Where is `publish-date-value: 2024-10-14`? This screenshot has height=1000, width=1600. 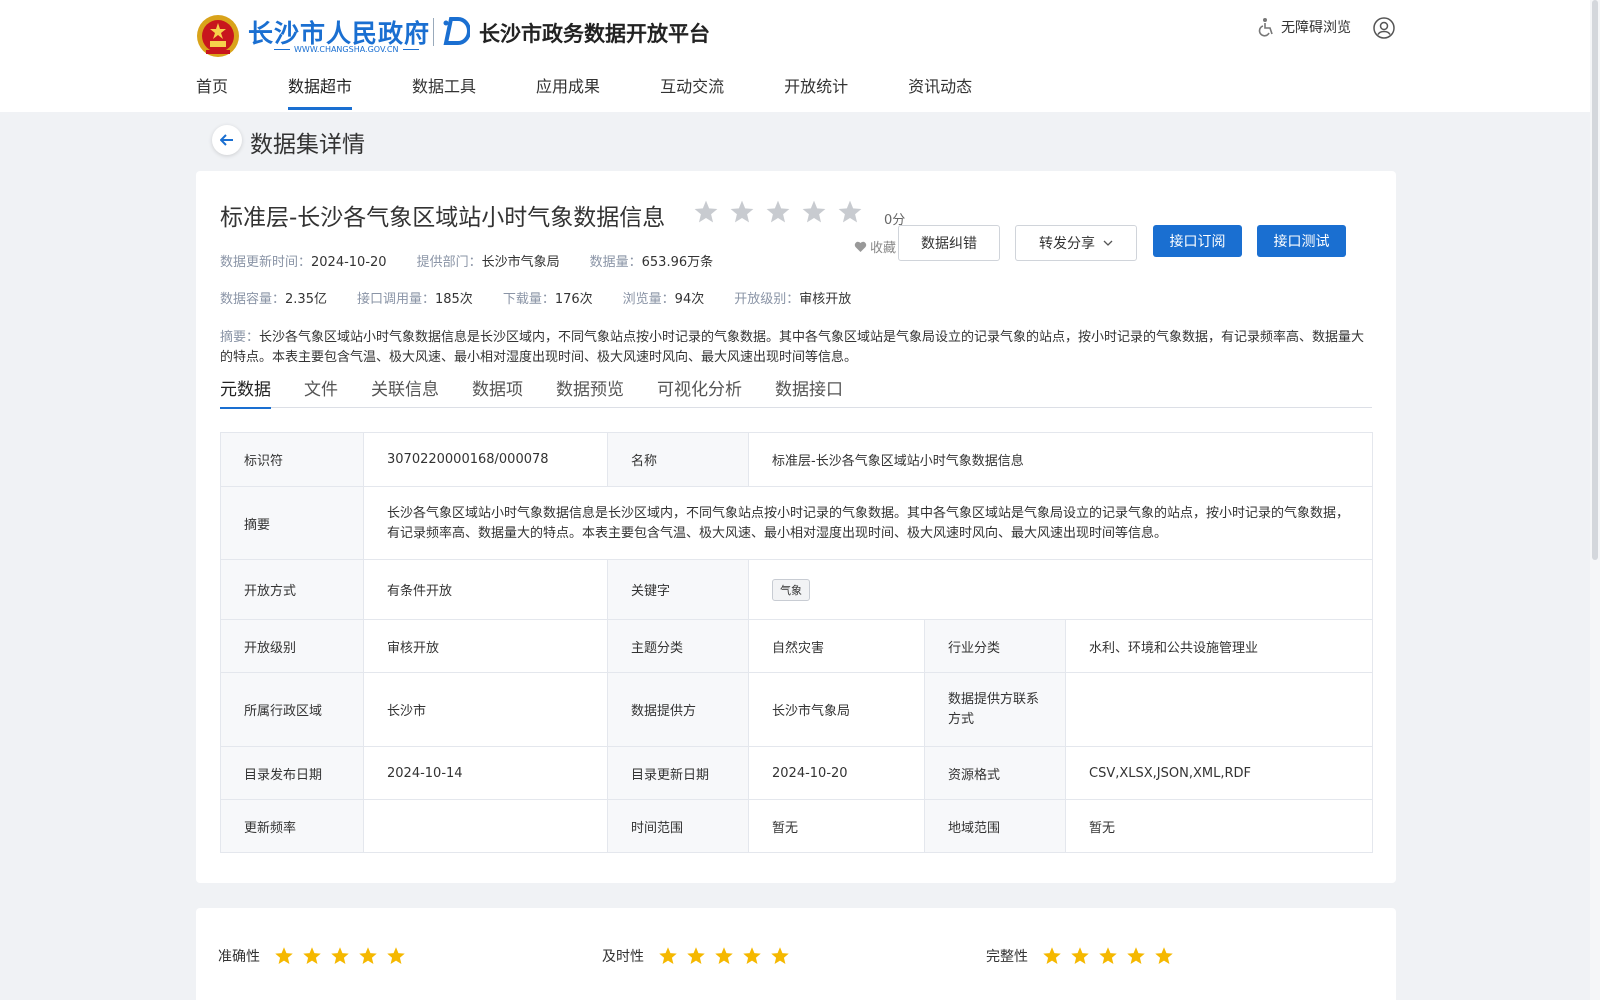 publish-date-value: 2024-10-14 is located at coordinates (485, 773).